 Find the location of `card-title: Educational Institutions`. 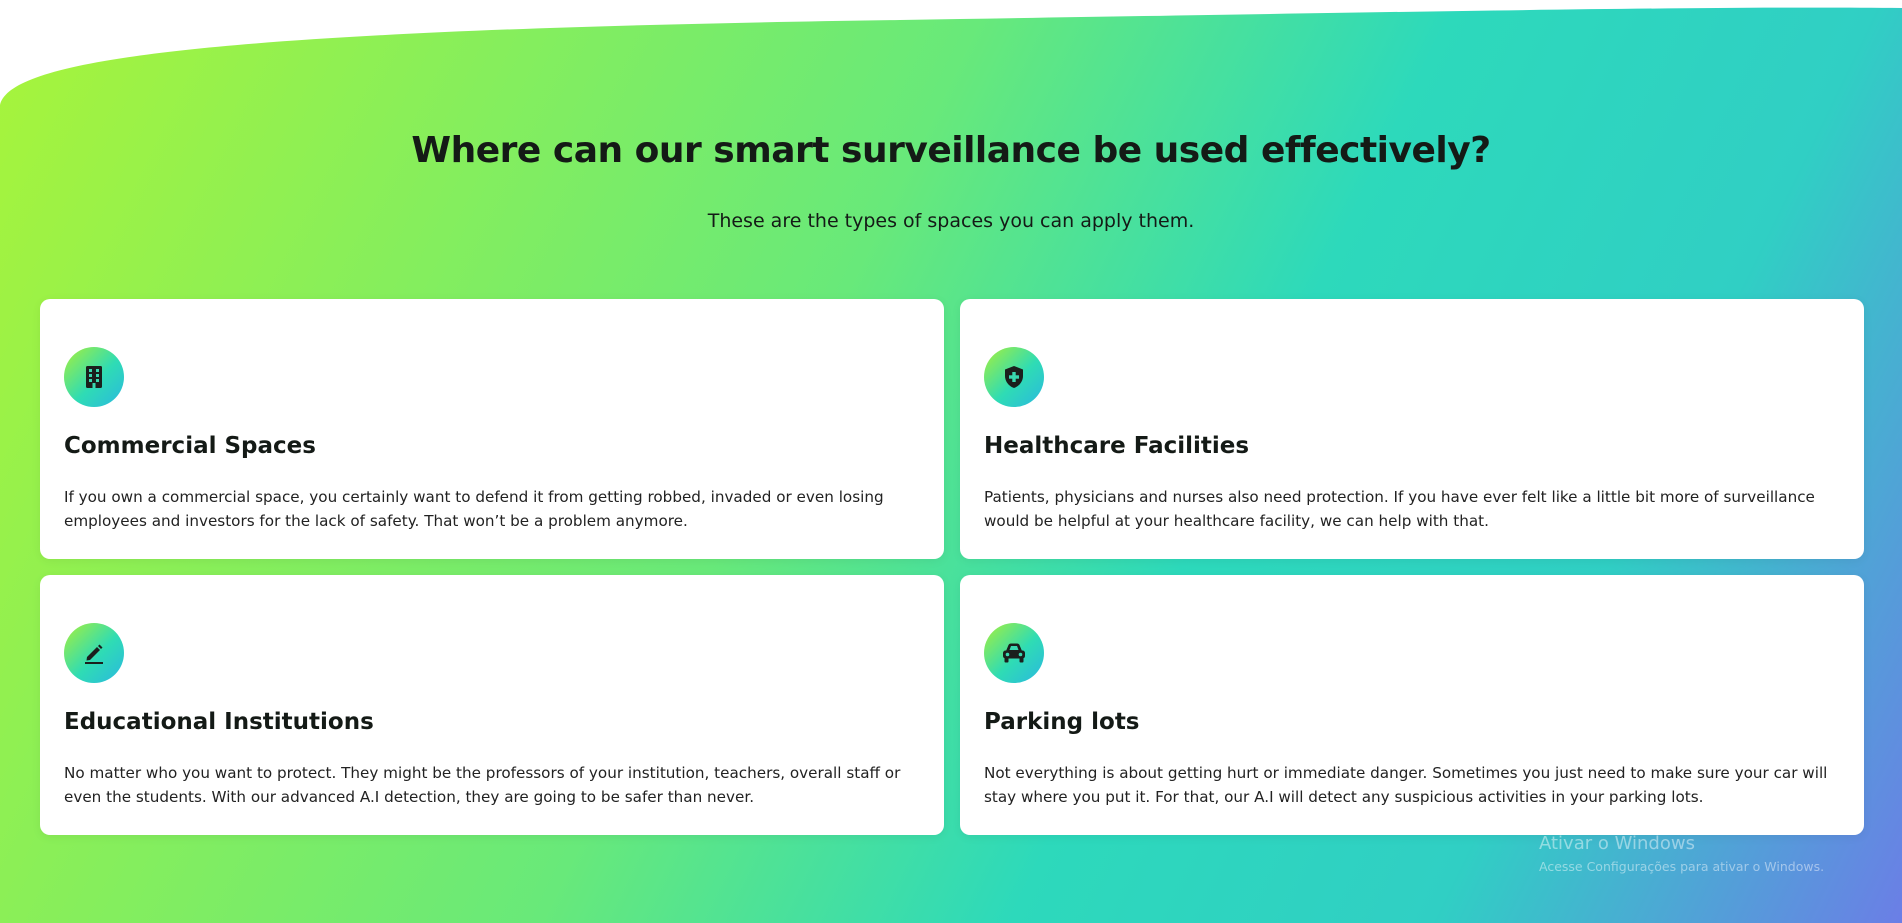

card-title: Educational Institutions is located at coordinates (219, 722).